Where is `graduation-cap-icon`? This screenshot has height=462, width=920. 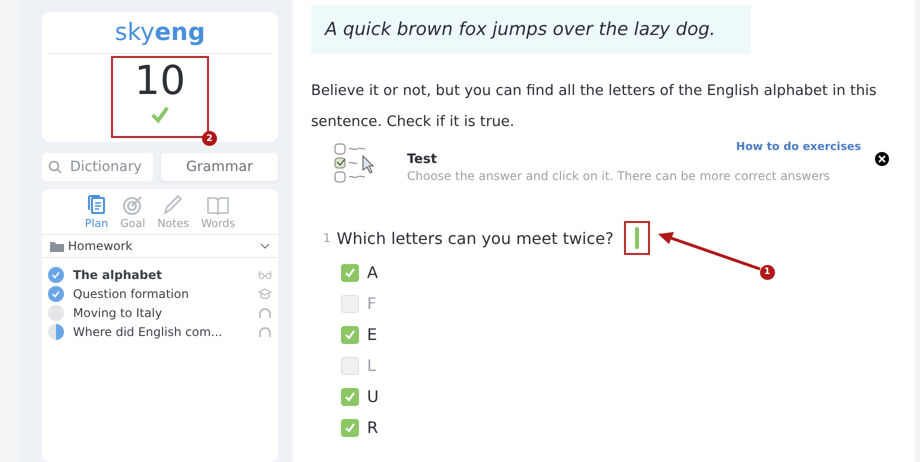 graduation-cap-icon is located at coordinates (265, 294).